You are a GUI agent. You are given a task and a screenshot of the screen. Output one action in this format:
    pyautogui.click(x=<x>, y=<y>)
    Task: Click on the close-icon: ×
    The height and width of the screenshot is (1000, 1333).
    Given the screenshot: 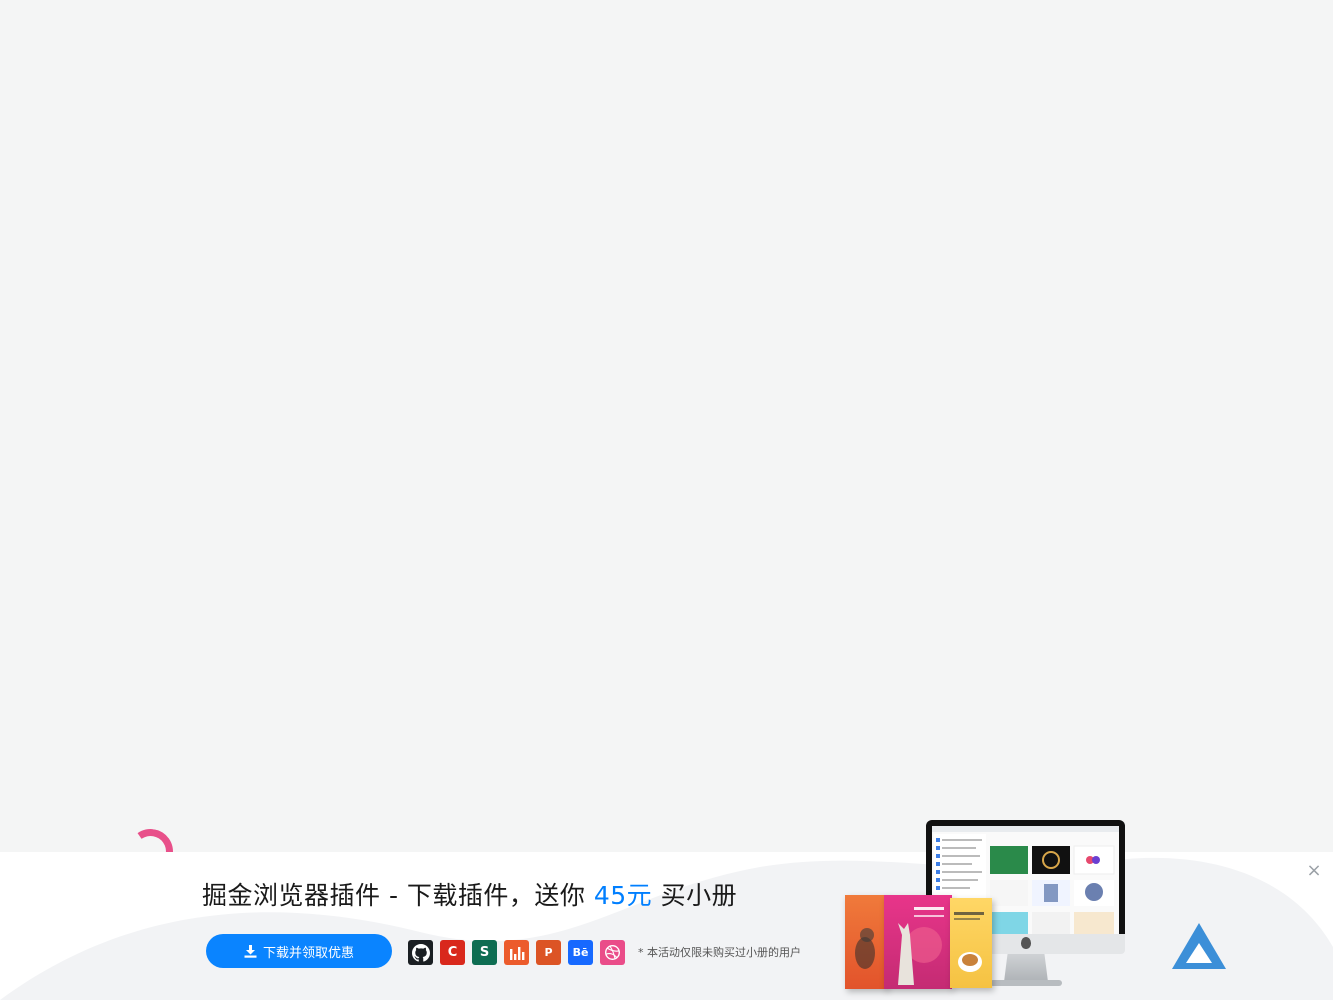 What is the action you would take?
    pyautogui.click(x=1314, y=871)
    